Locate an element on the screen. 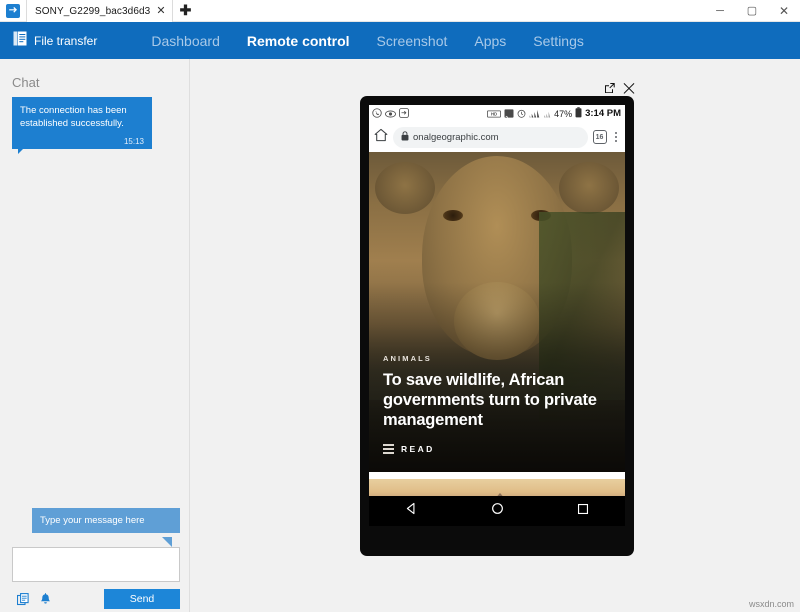 Image resolution: width=800 pixels, height=612 pixels. chat-message-time: 15:13 is located at coordinates (133, 141).